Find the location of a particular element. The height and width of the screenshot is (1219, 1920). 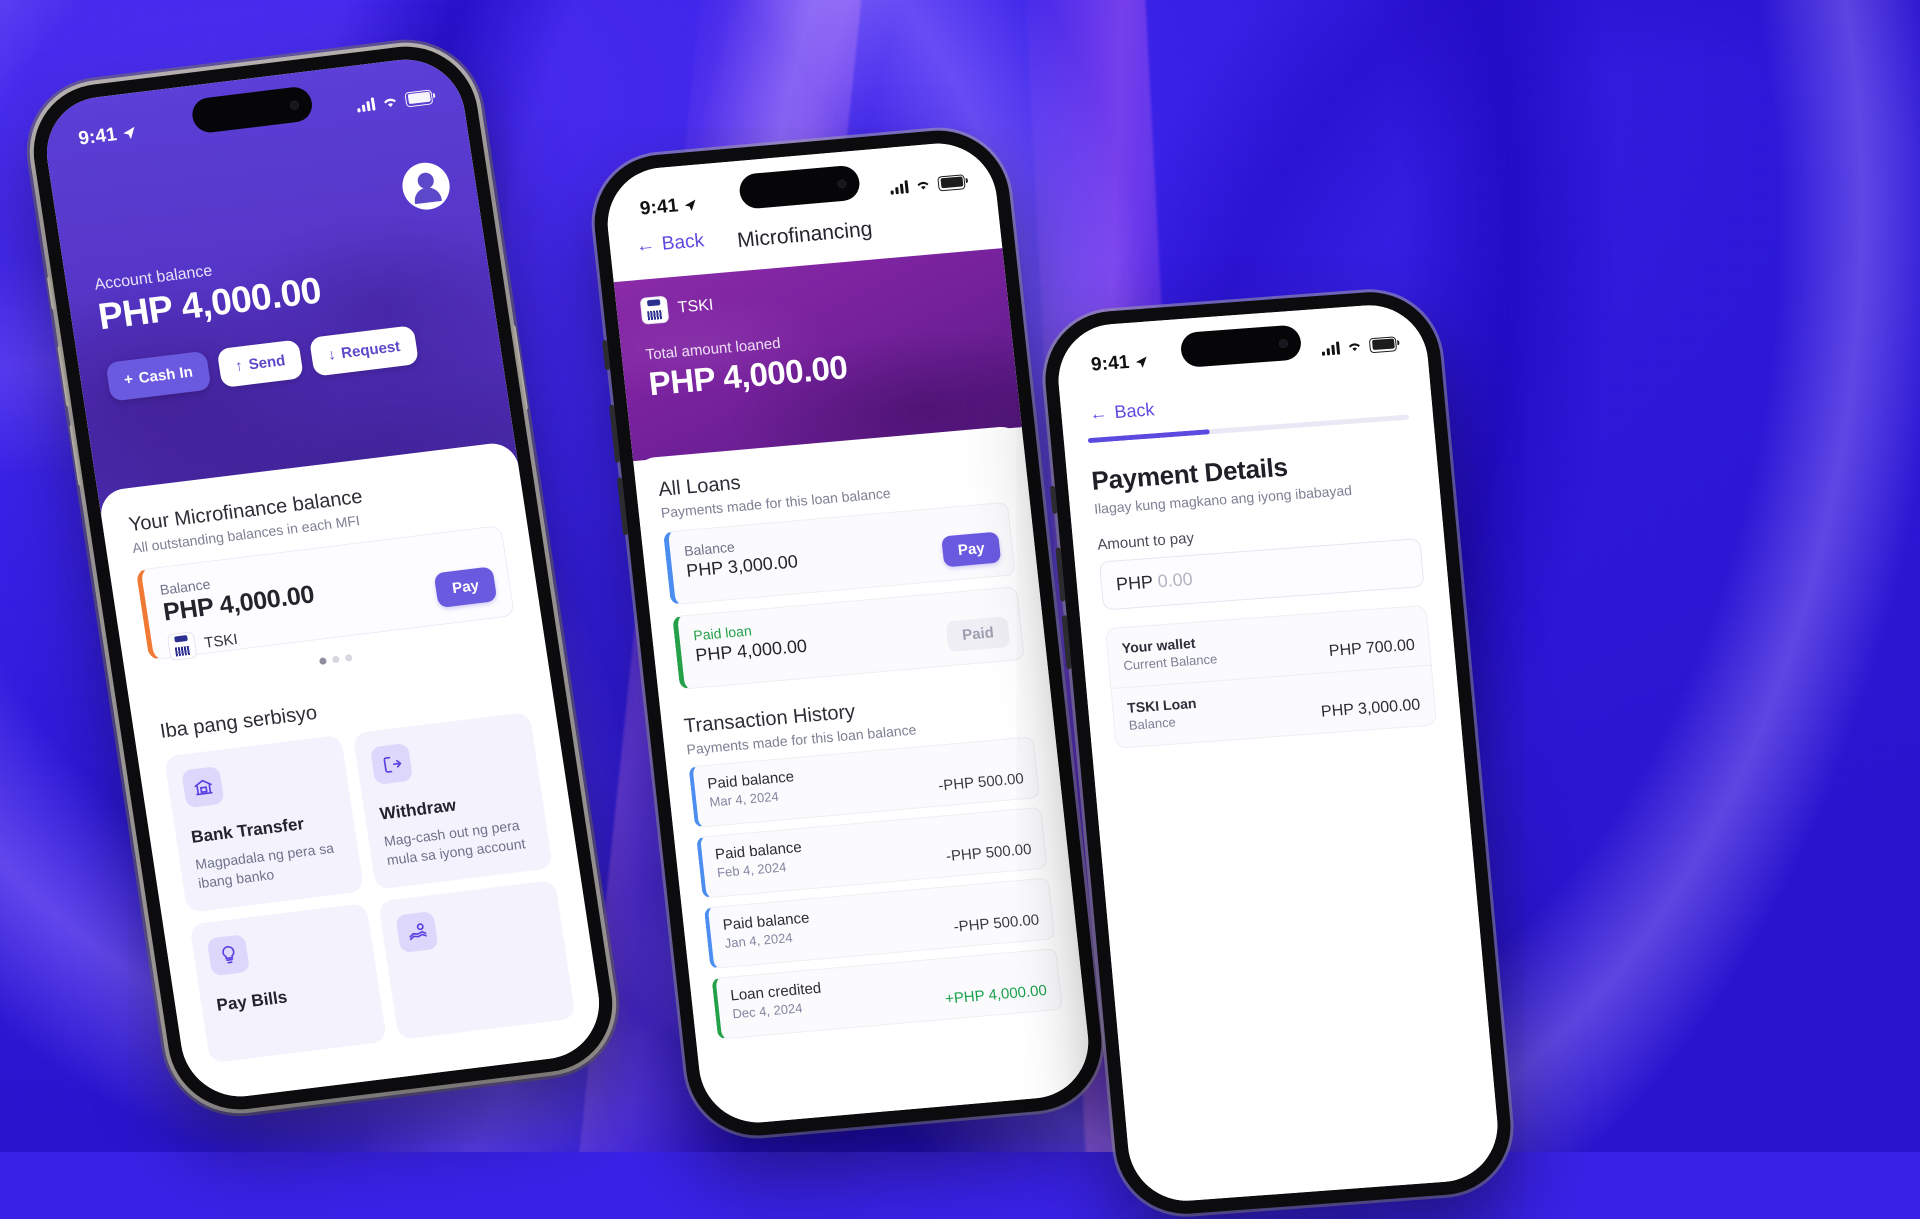

quick-actions: + Cash In ↑ Send ↓ Request is located at coordinates (262, 363).